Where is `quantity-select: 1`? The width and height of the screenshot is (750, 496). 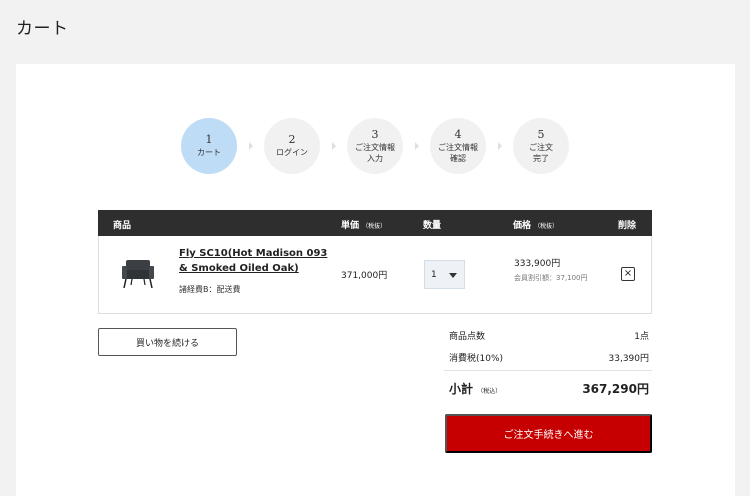 quantity-select: 1 is located at coordinates (444, 274).